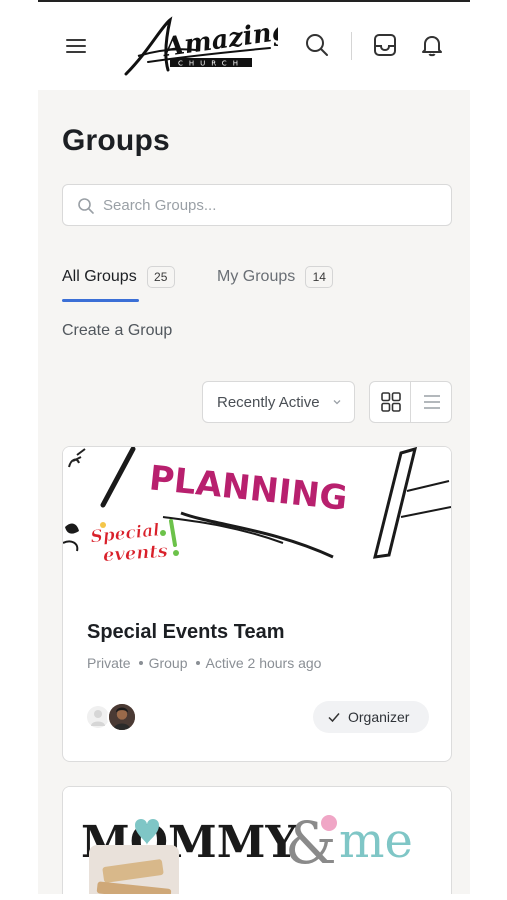  Describe the element at coordinates (334, 718) in the screenshot. I see `check-icon` at that location.